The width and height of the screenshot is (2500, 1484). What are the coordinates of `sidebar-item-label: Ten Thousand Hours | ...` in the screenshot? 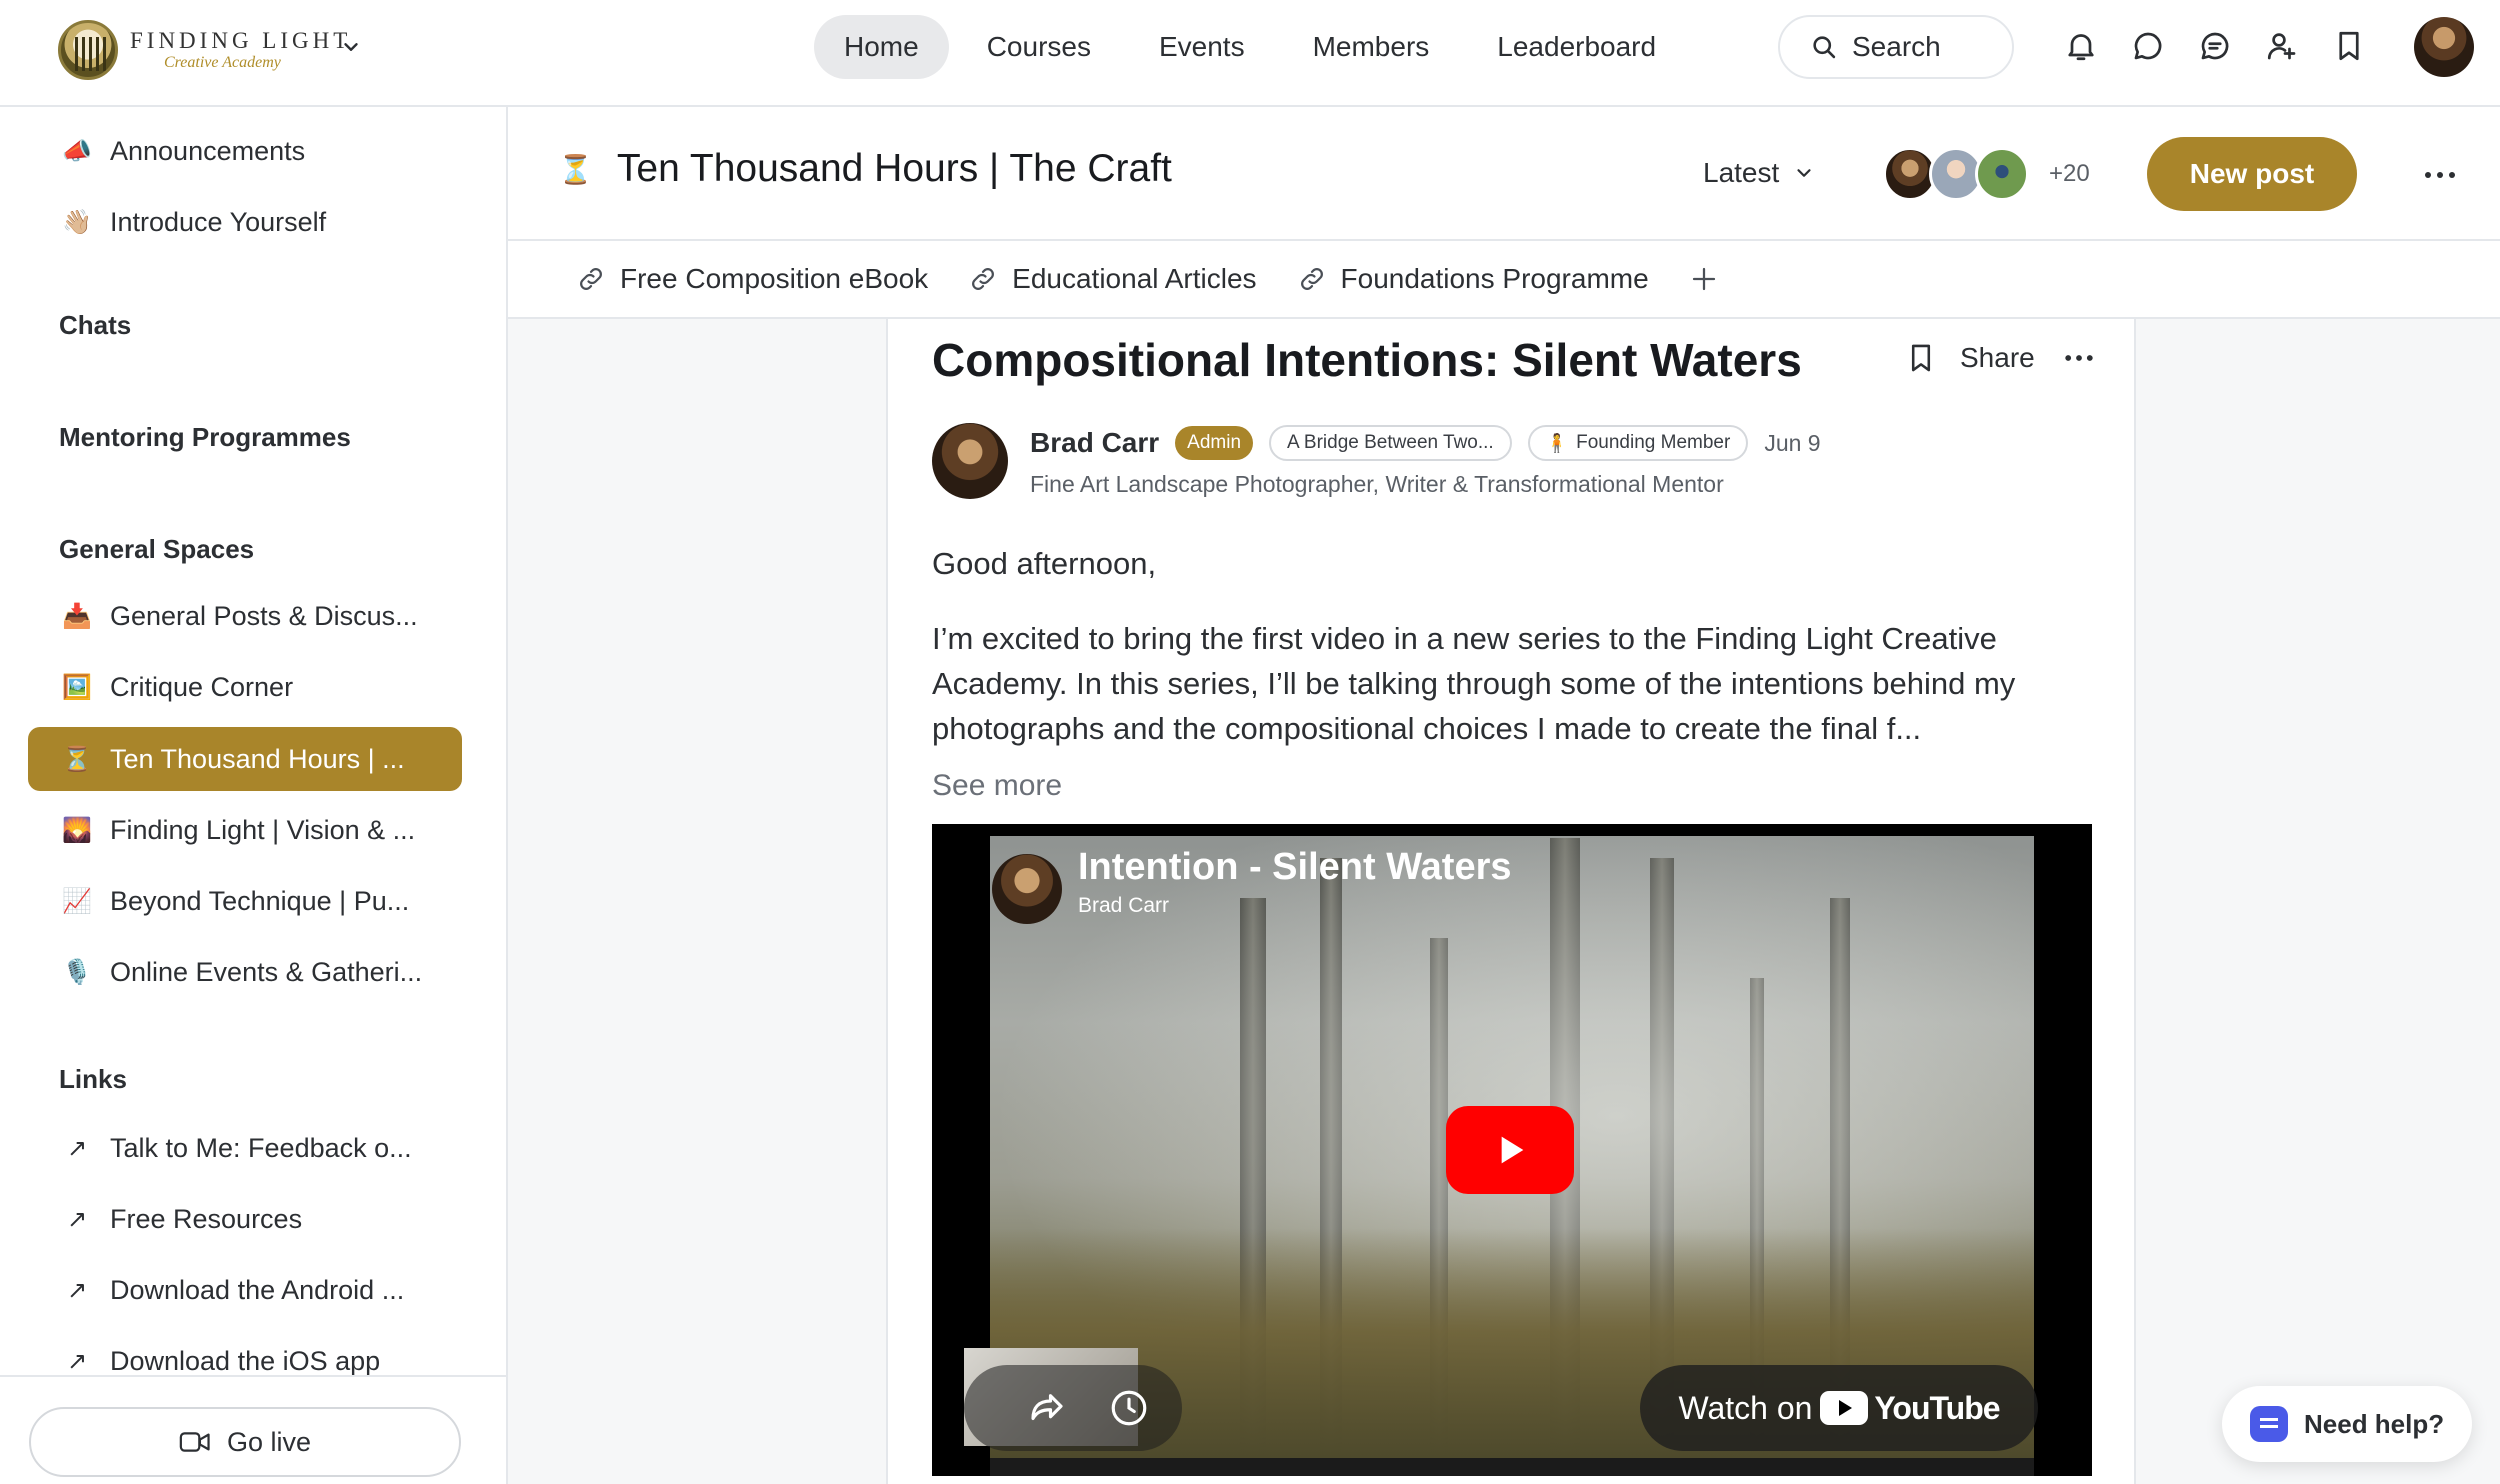 It's located at (257, 758).